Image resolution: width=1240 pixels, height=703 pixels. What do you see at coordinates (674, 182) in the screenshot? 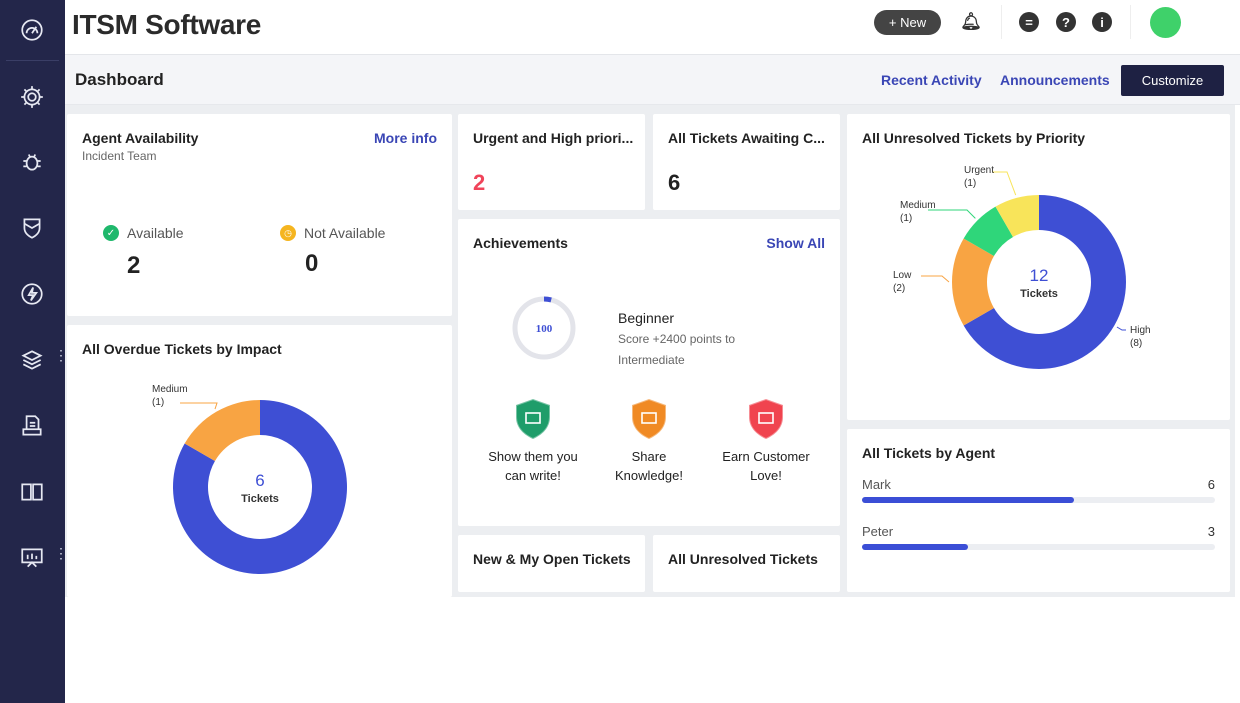
I see `awaiting-count: 6` at bounding box center [674, 182].